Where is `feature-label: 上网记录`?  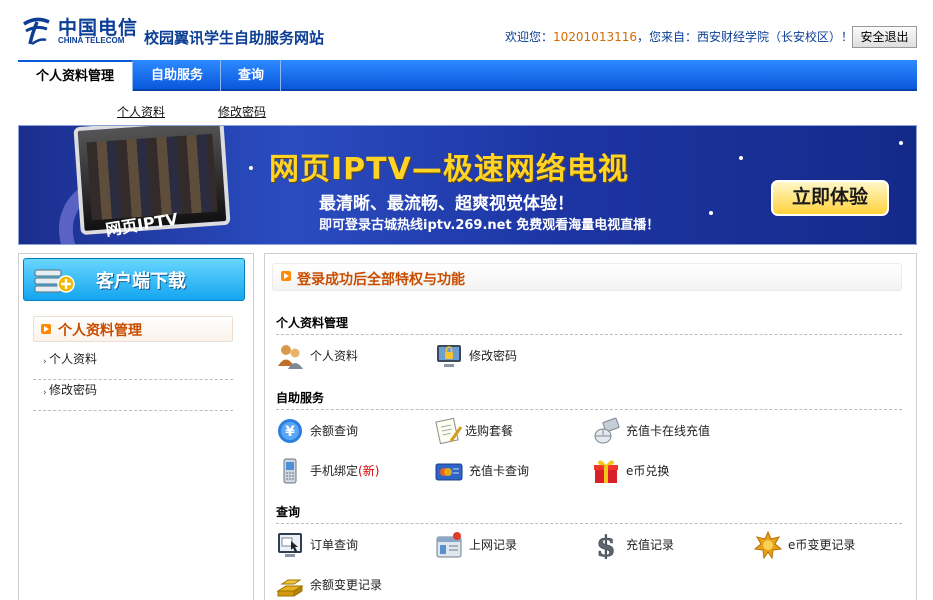
feature-label: 上网记录 is located at coordinates (493, 545).